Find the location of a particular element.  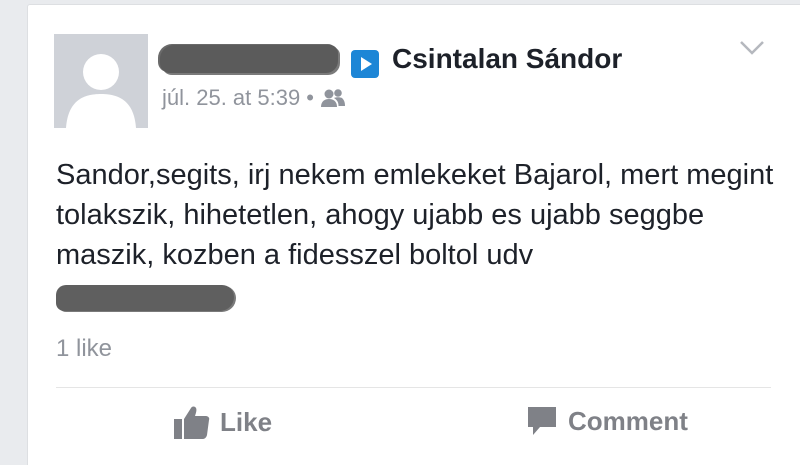

post-meta: júl. 25. at 5:39 • is located at coordinates (254, 98).